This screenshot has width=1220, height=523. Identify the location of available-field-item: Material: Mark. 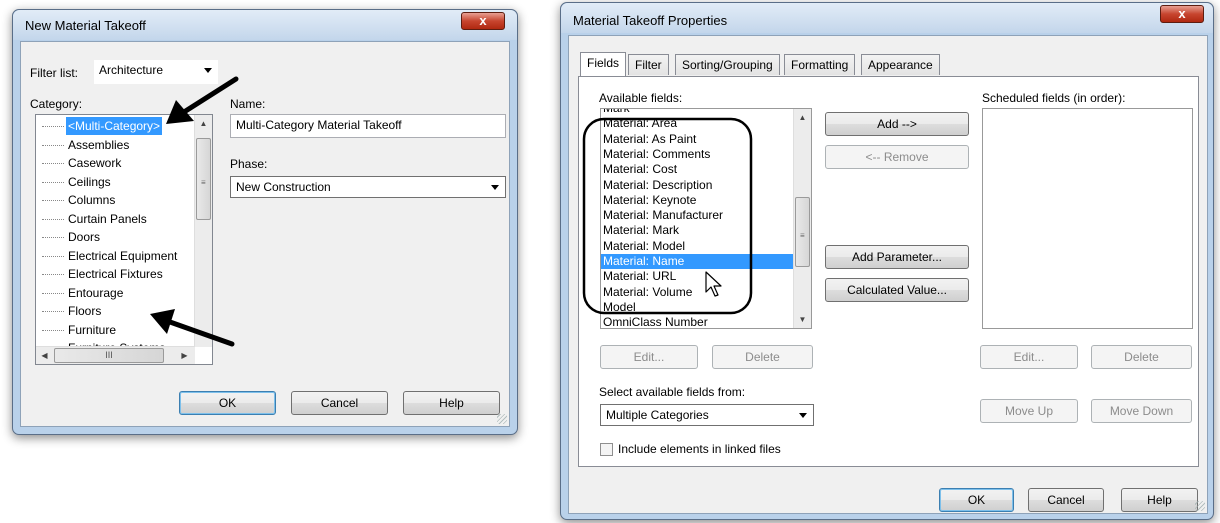
(697, 230).